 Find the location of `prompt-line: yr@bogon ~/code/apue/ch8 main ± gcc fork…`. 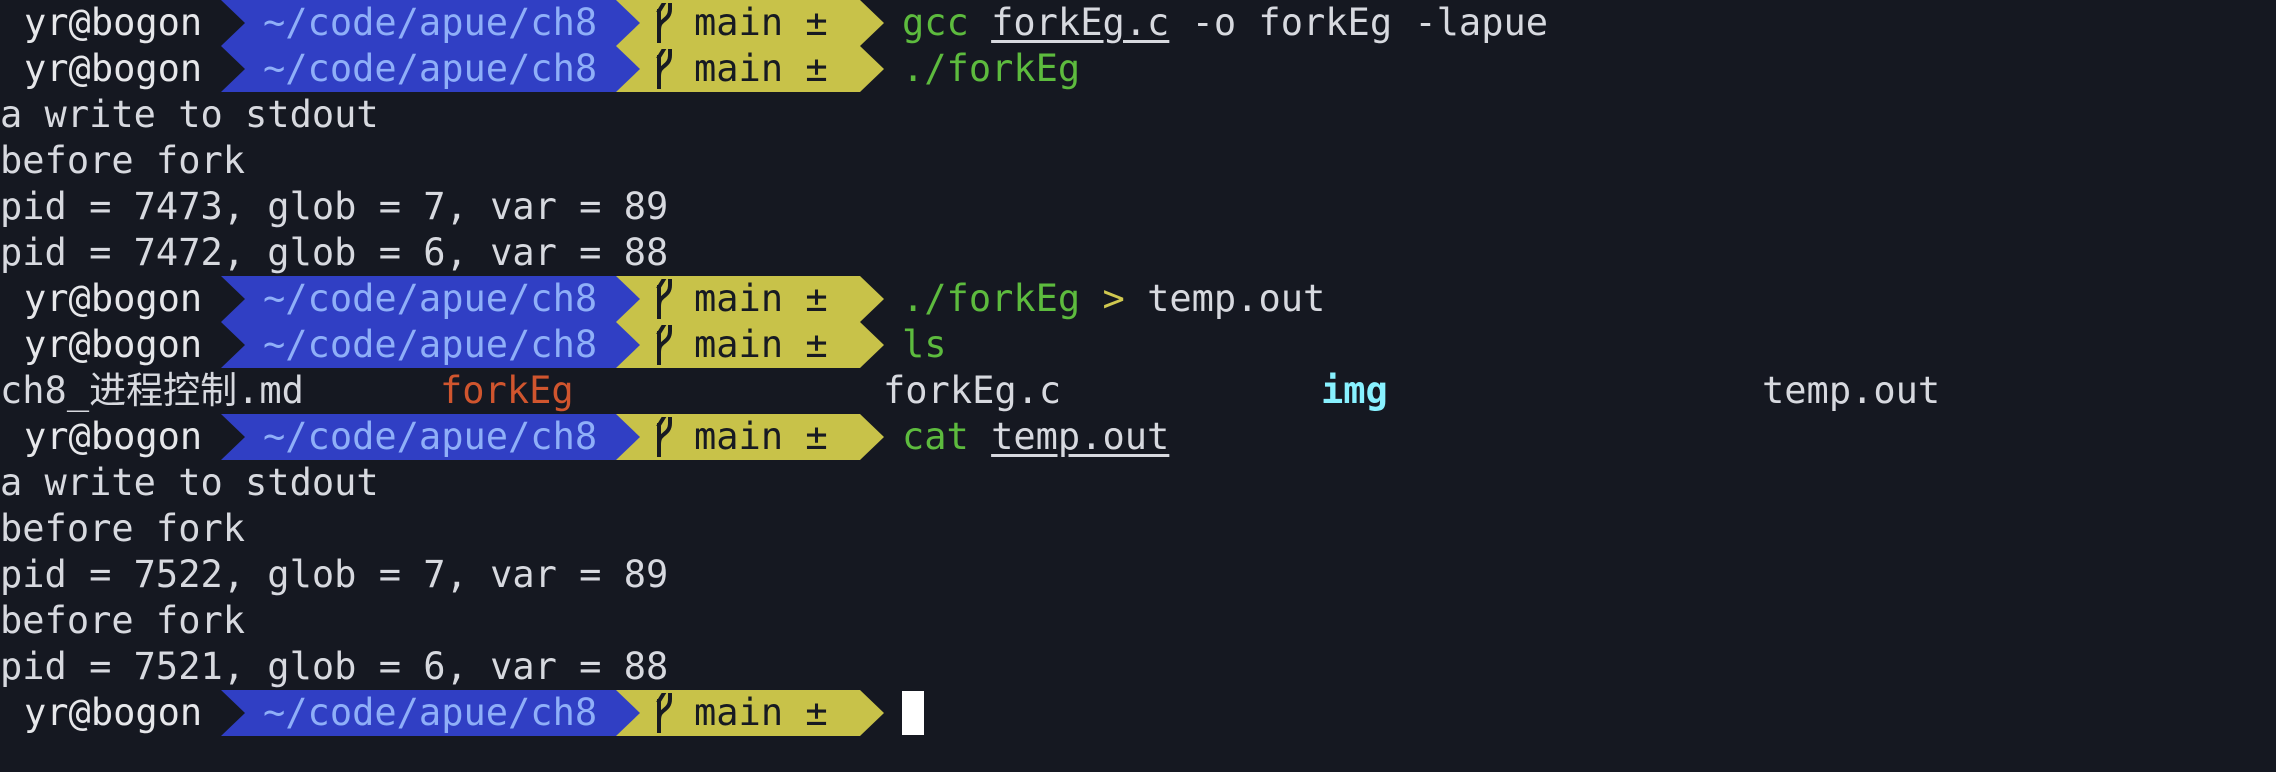

prompt-line: yr@bogon ~/code/apue/ch8 main ± gcc fork… is located at coordinates (1138, 23).